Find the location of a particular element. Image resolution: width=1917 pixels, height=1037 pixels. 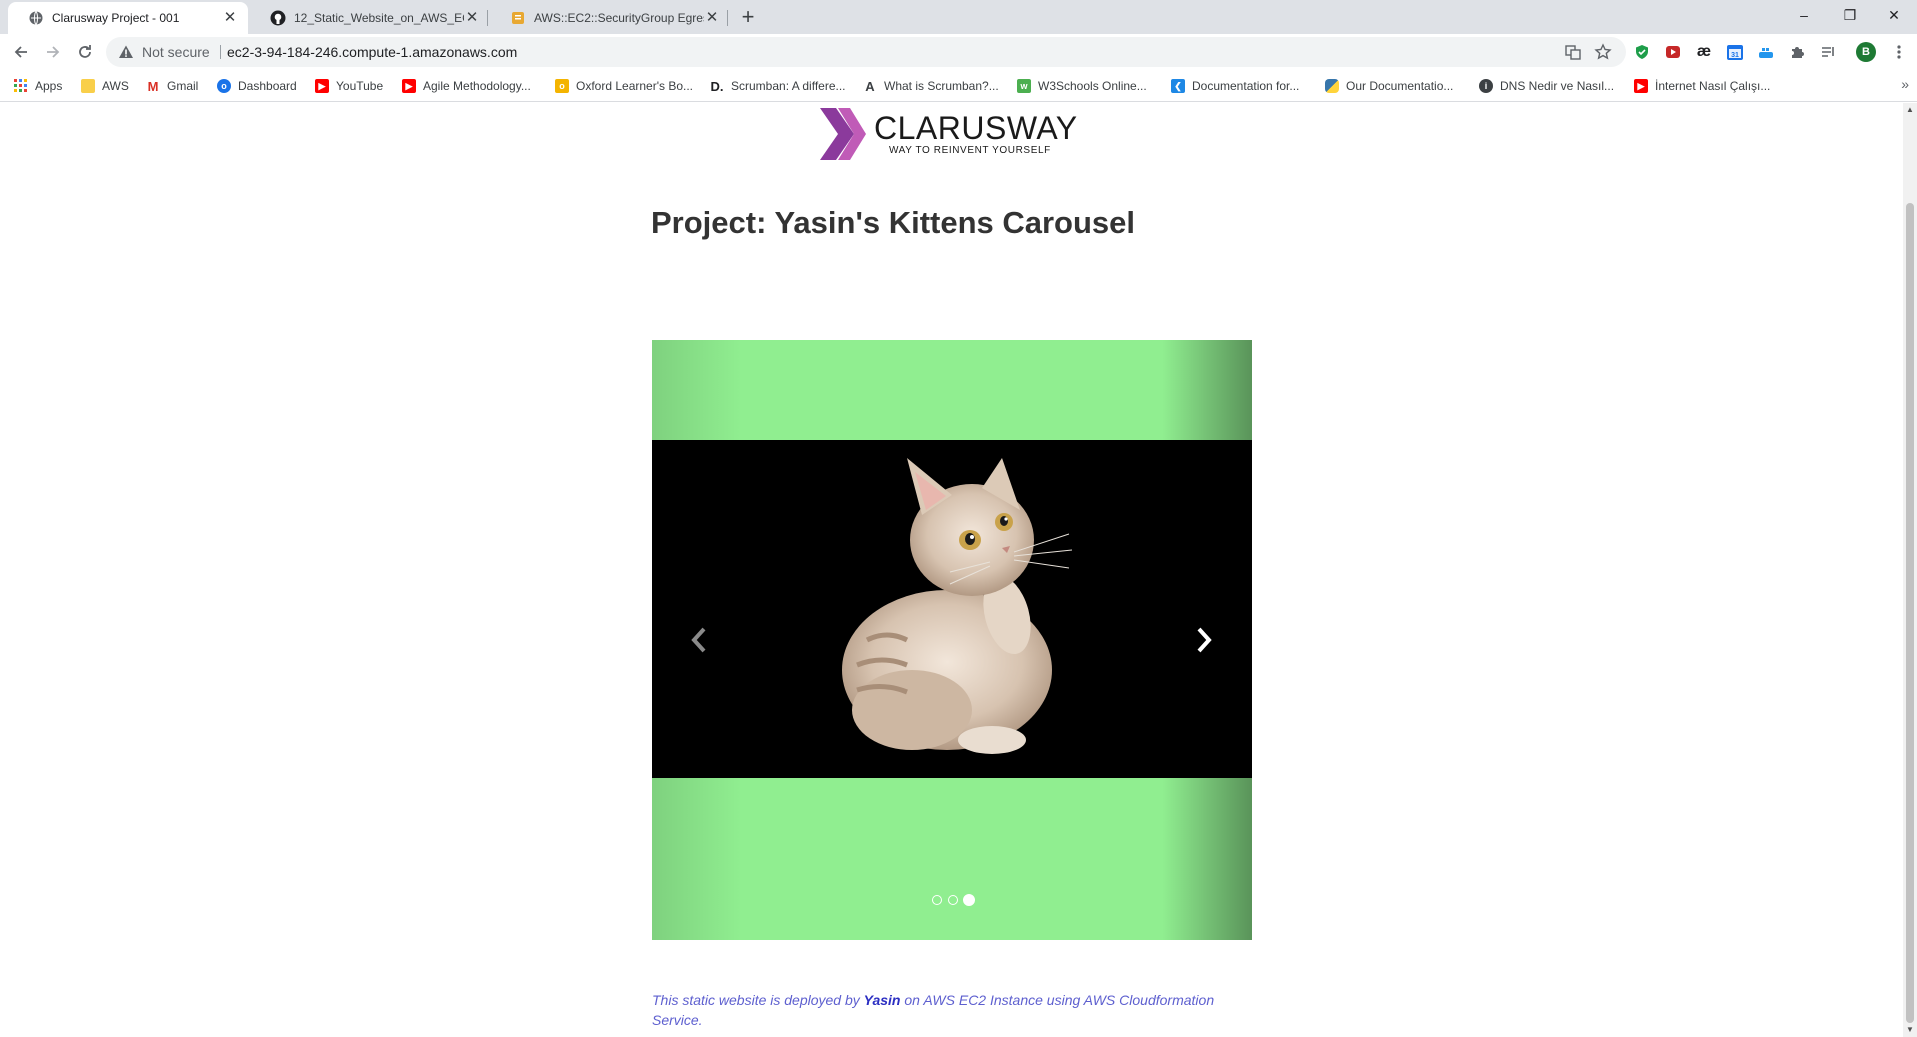

forward-button is located at coordinates (53, 52).